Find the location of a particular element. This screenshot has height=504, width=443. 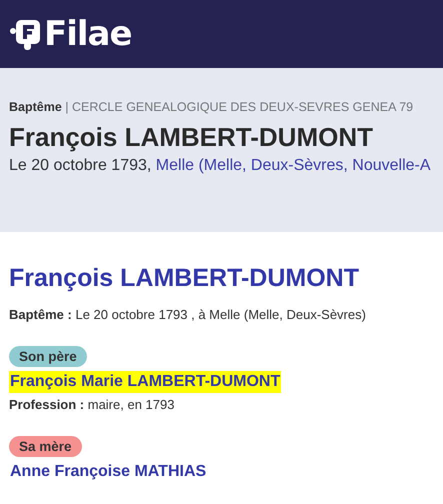

logo-icon is located at coordinates (25, 34).